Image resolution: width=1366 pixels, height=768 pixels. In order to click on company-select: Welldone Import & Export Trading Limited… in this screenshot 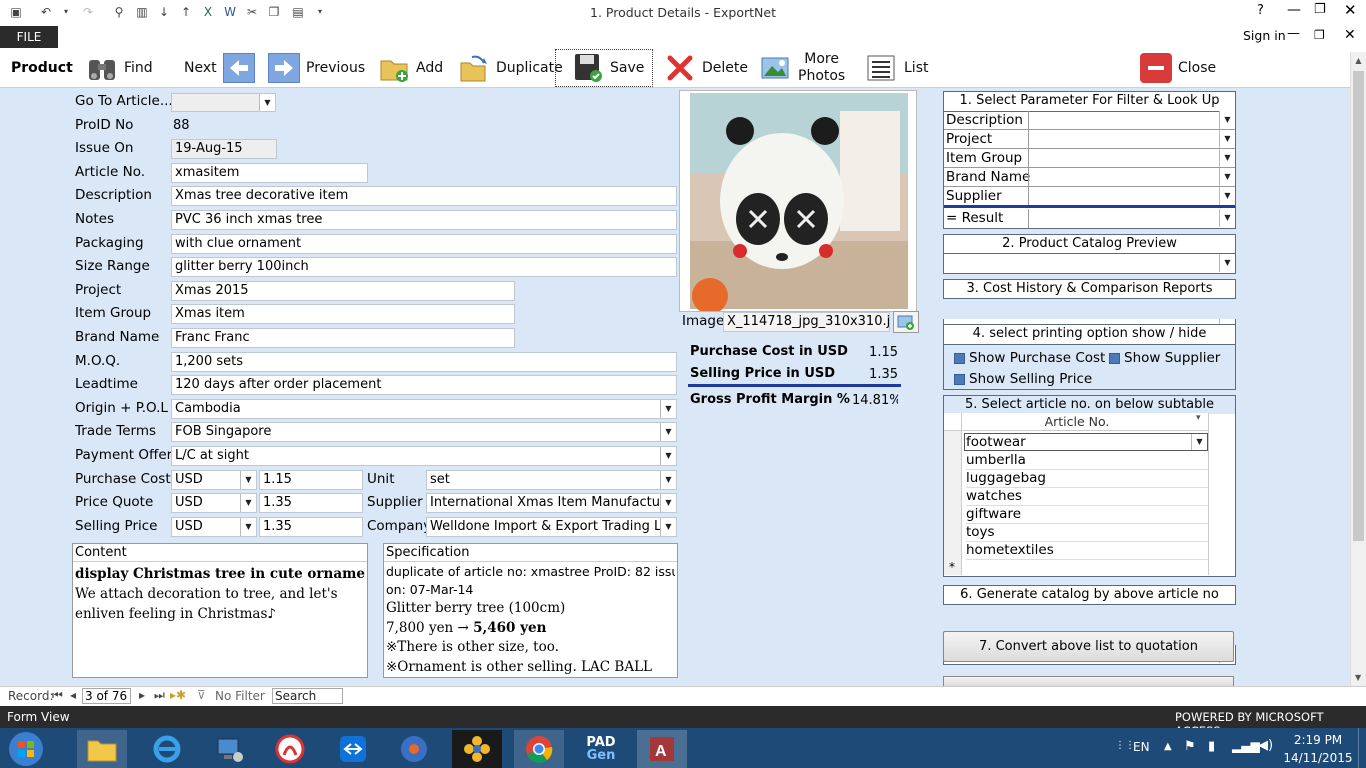, I will do `click(551, 527)`.